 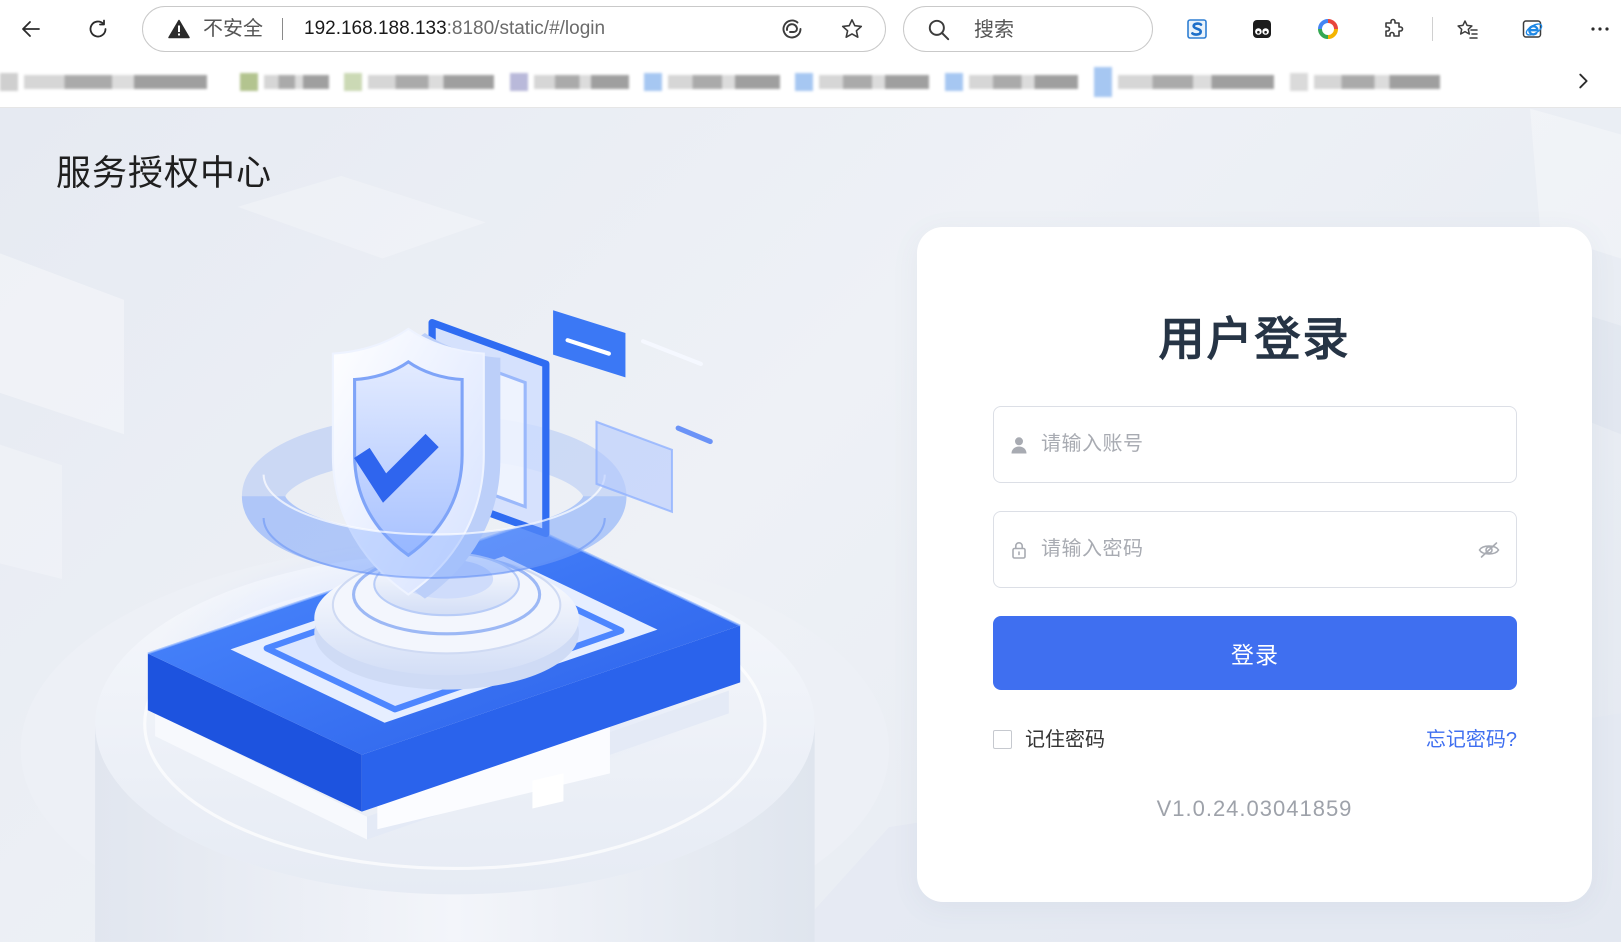 I want to click on extensions-puzzle-icon, so click(x=1394, y=27).